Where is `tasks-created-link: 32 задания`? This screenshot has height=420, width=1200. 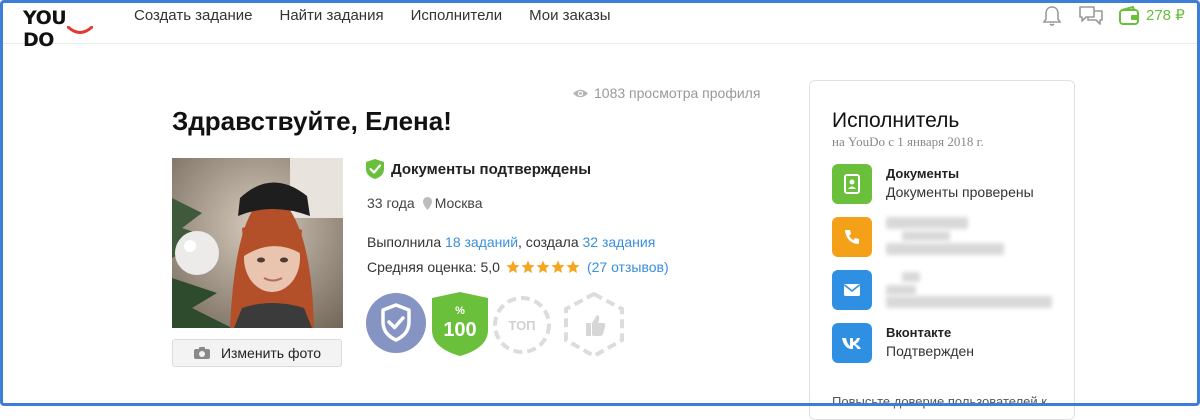
tasks-created-link: 32 задания is located at coordinates (619, 242).